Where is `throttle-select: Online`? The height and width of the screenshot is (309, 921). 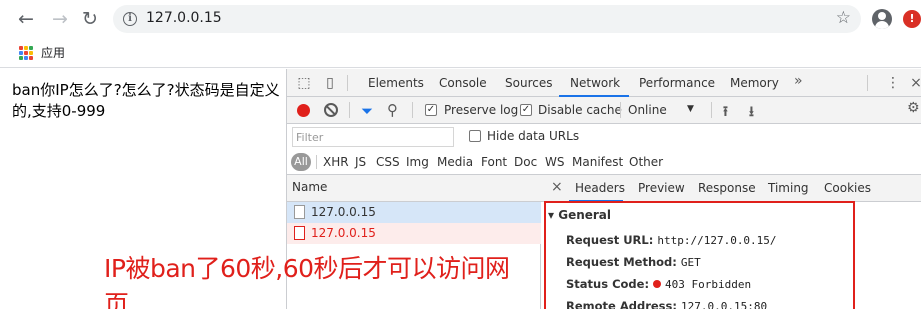 throttle-select: Online is located at coordinates (647, 110).